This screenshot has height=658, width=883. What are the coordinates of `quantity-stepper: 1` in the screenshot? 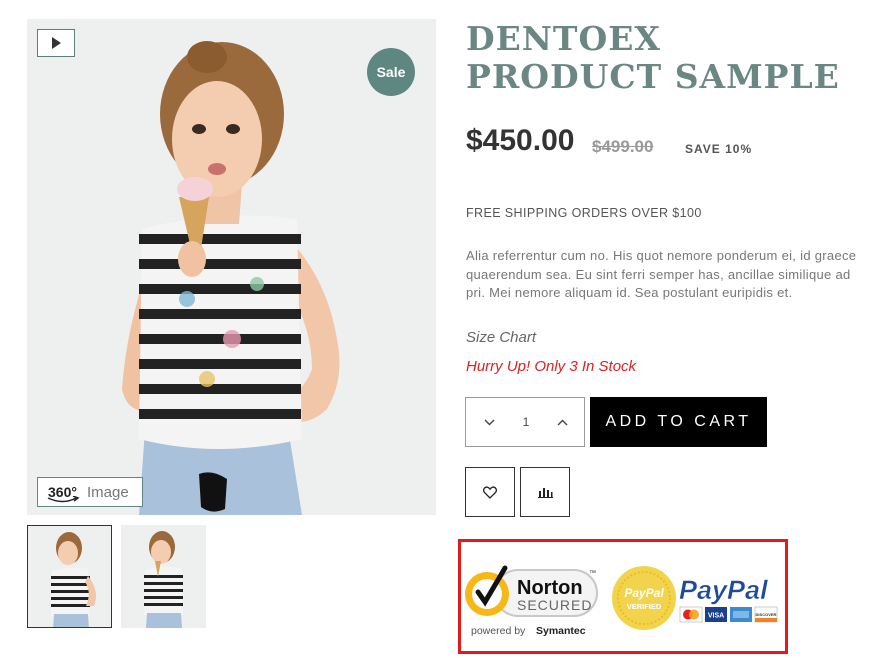 It's located at (525, 422).